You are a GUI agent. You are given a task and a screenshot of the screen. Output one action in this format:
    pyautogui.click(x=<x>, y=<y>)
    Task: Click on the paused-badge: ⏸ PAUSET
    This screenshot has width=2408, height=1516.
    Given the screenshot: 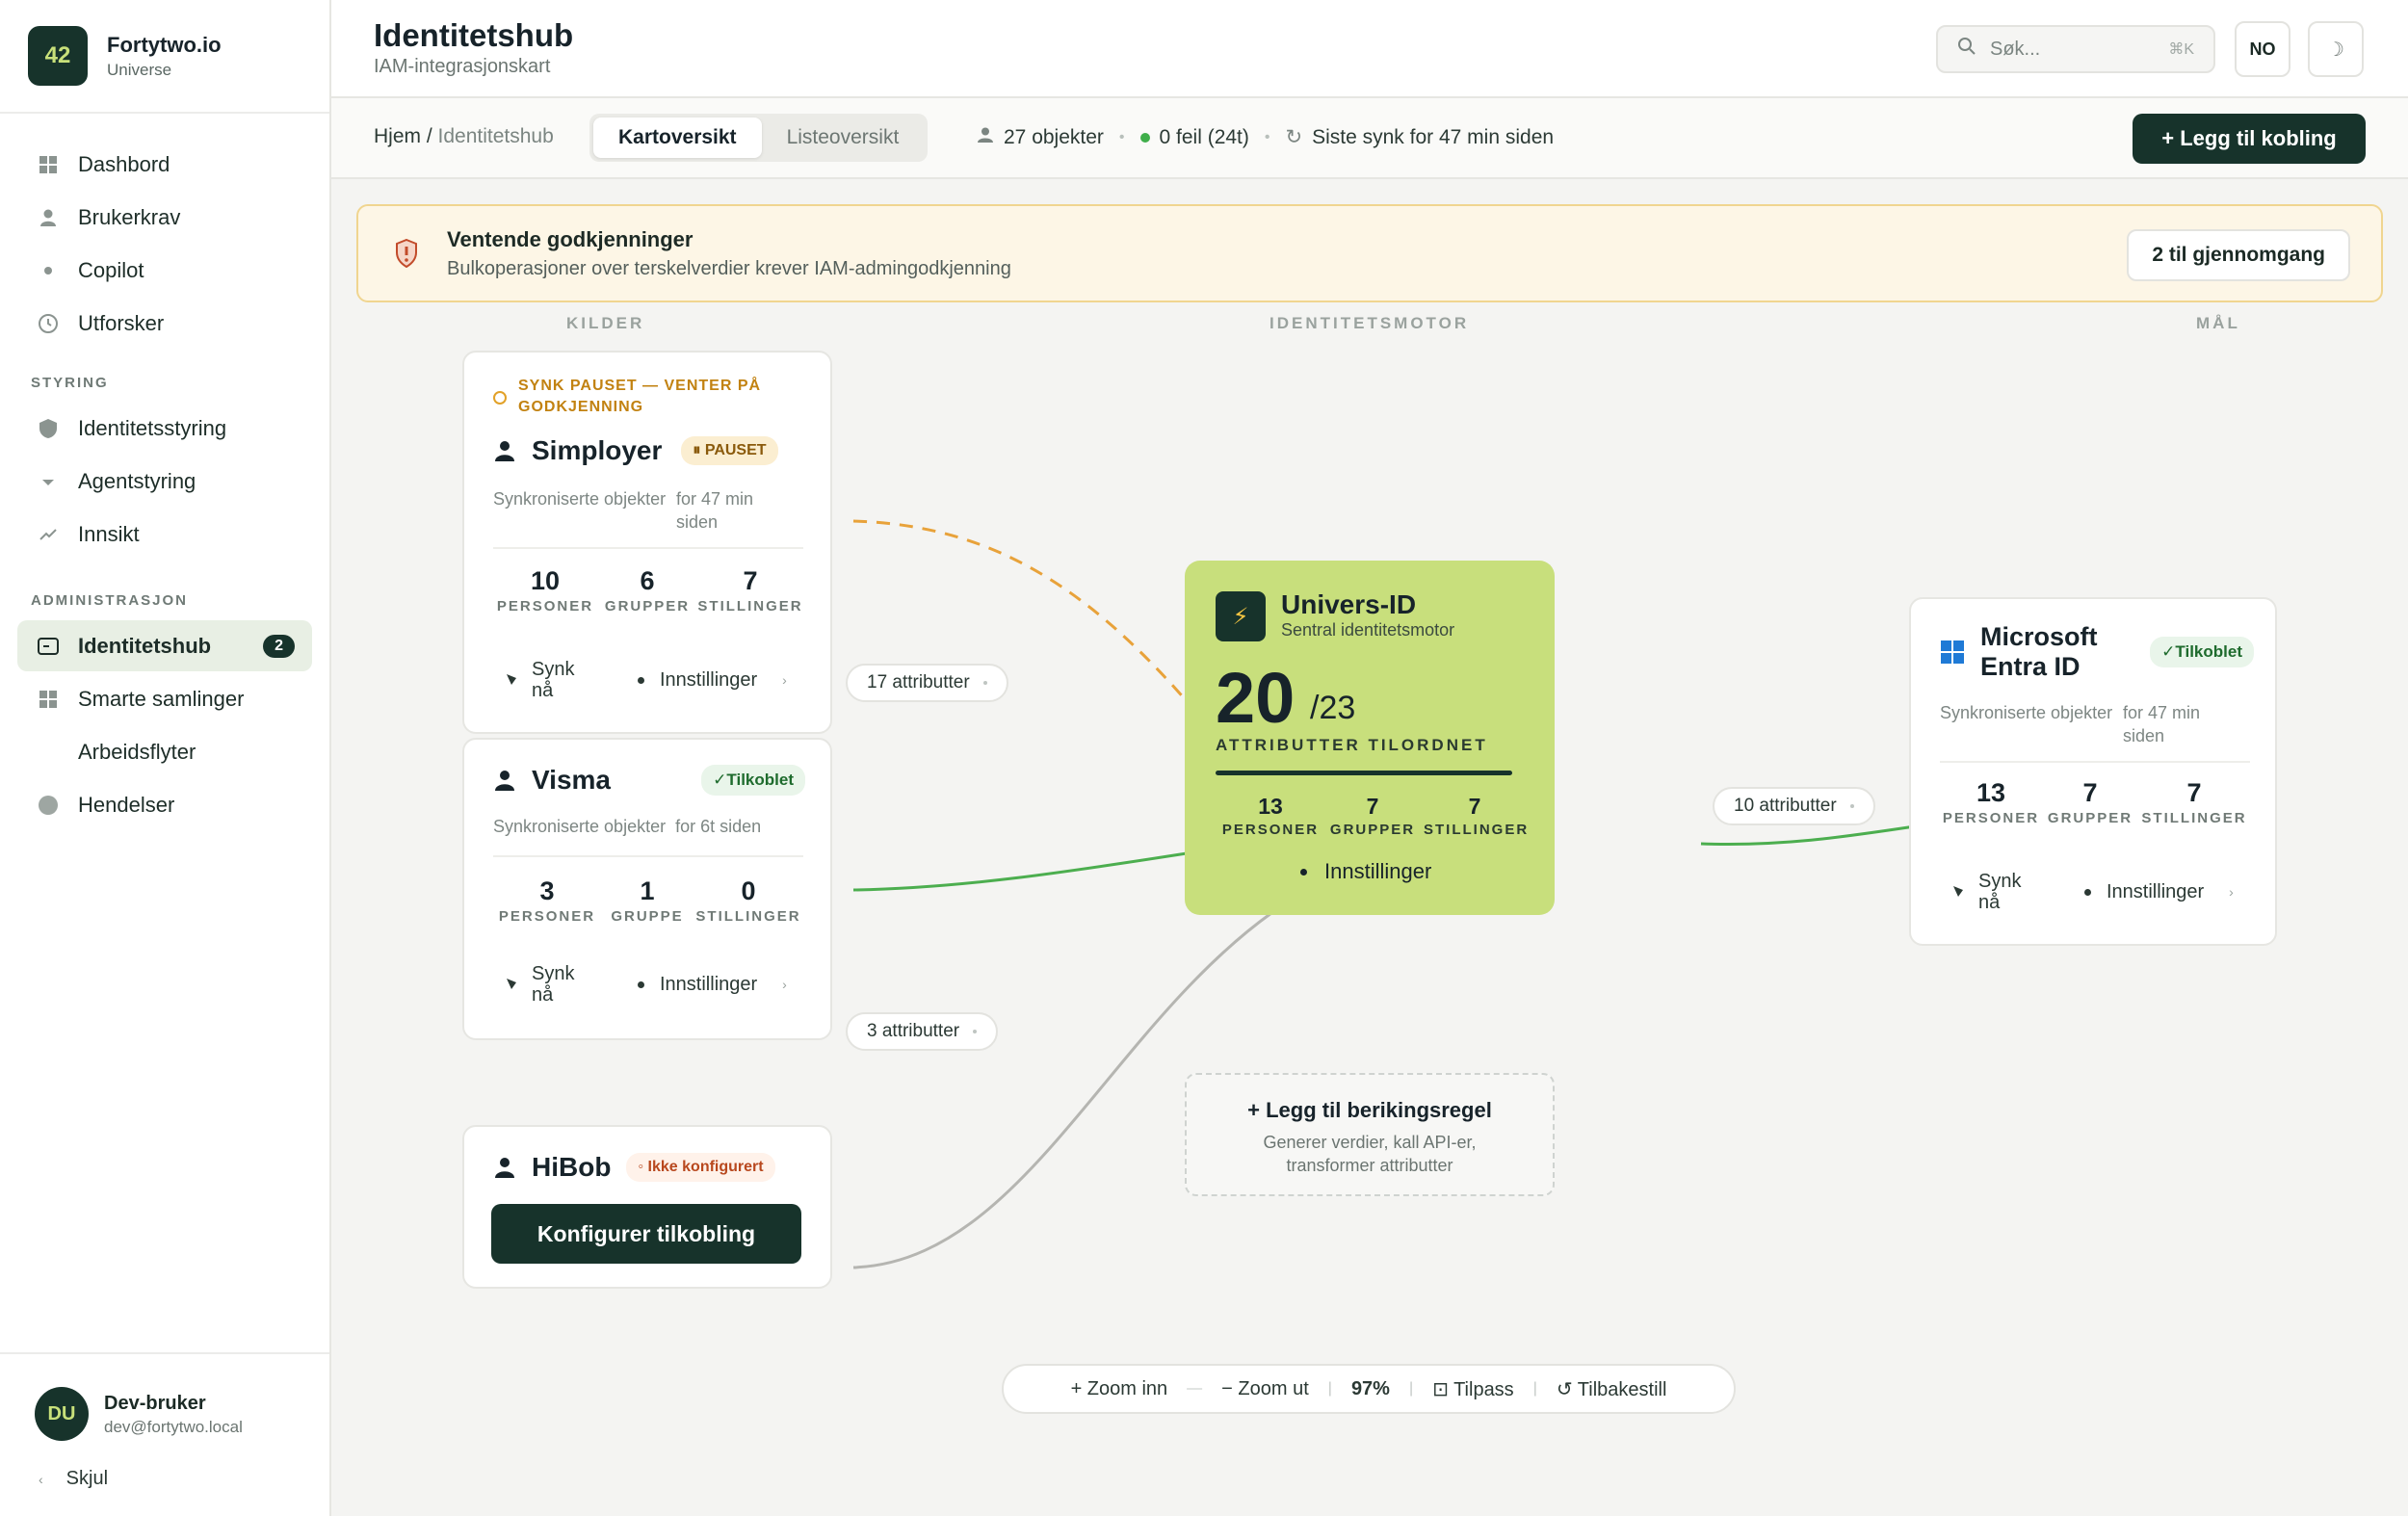 What is the action you would take?
    pyautogui.click(x=729, y=450)
    